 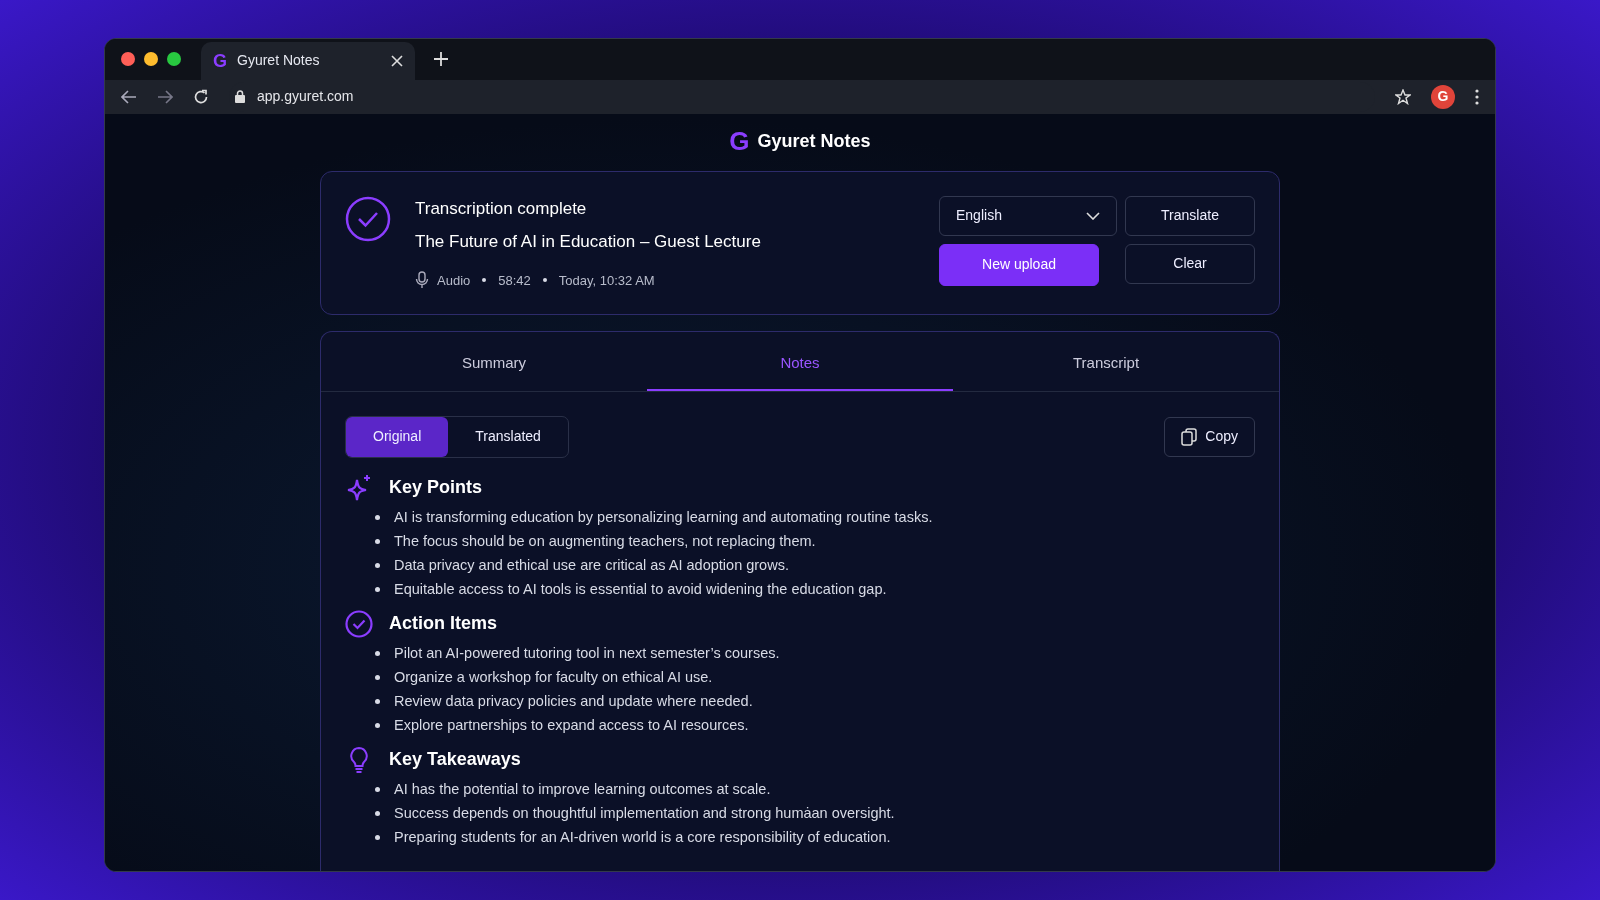 What do you see at coordinates (454, 280) in the screenshot?
I see `meta-text: Audio` at bounding box center [454, 280].